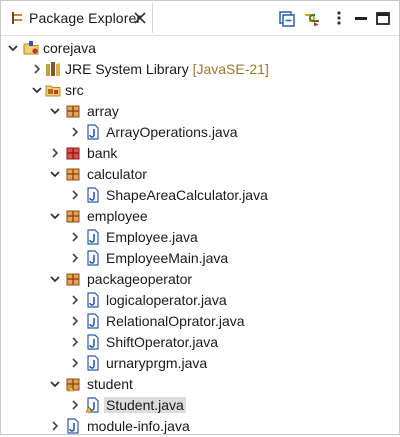 This screenshot has height=437, width=400. What do you see at coordinates (200, 384) in the screenshot?
I see `tree-node-package-student: student` at bounding box center [200, 384].